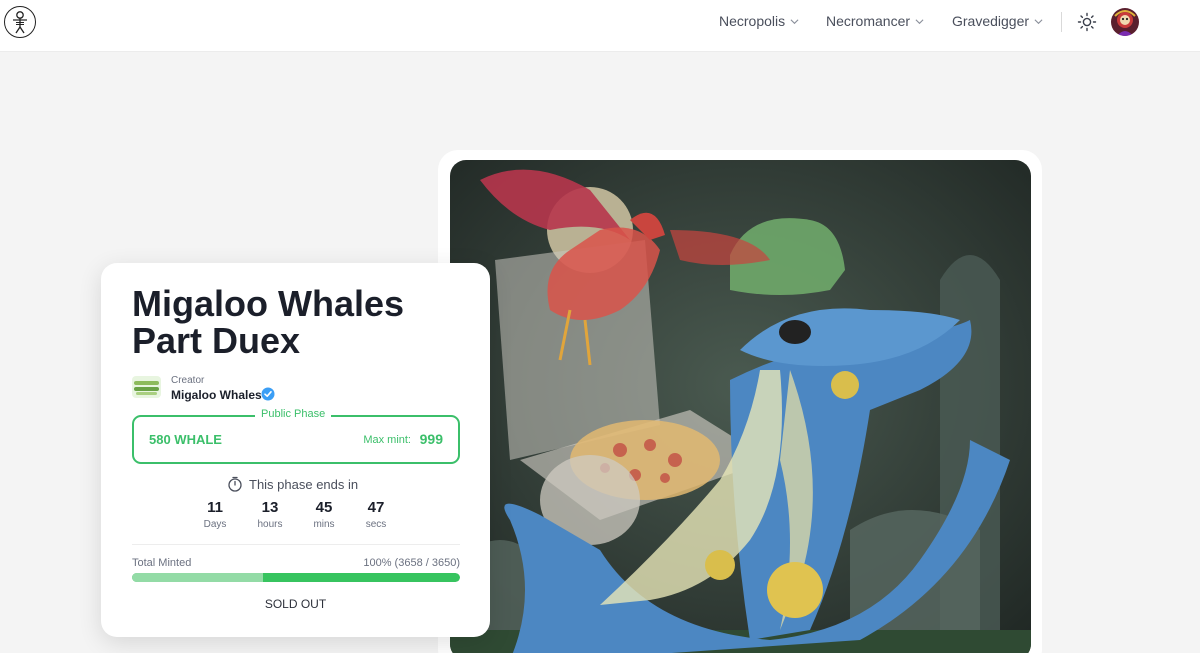  What do you see at coordinates (188, 380) in the screenshot?
I see `creator-label: Creator` at bounding box center [188, 380].